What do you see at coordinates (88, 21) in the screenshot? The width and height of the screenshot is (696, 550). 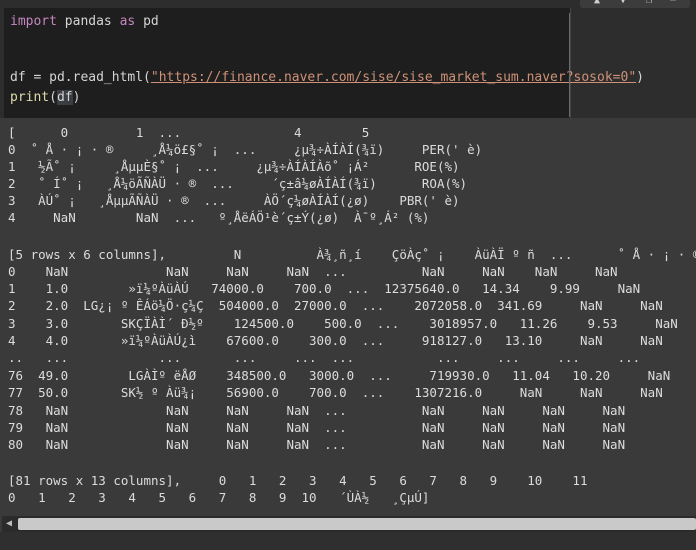 I see `module-name: pandas` at bounding box center [88, 21].